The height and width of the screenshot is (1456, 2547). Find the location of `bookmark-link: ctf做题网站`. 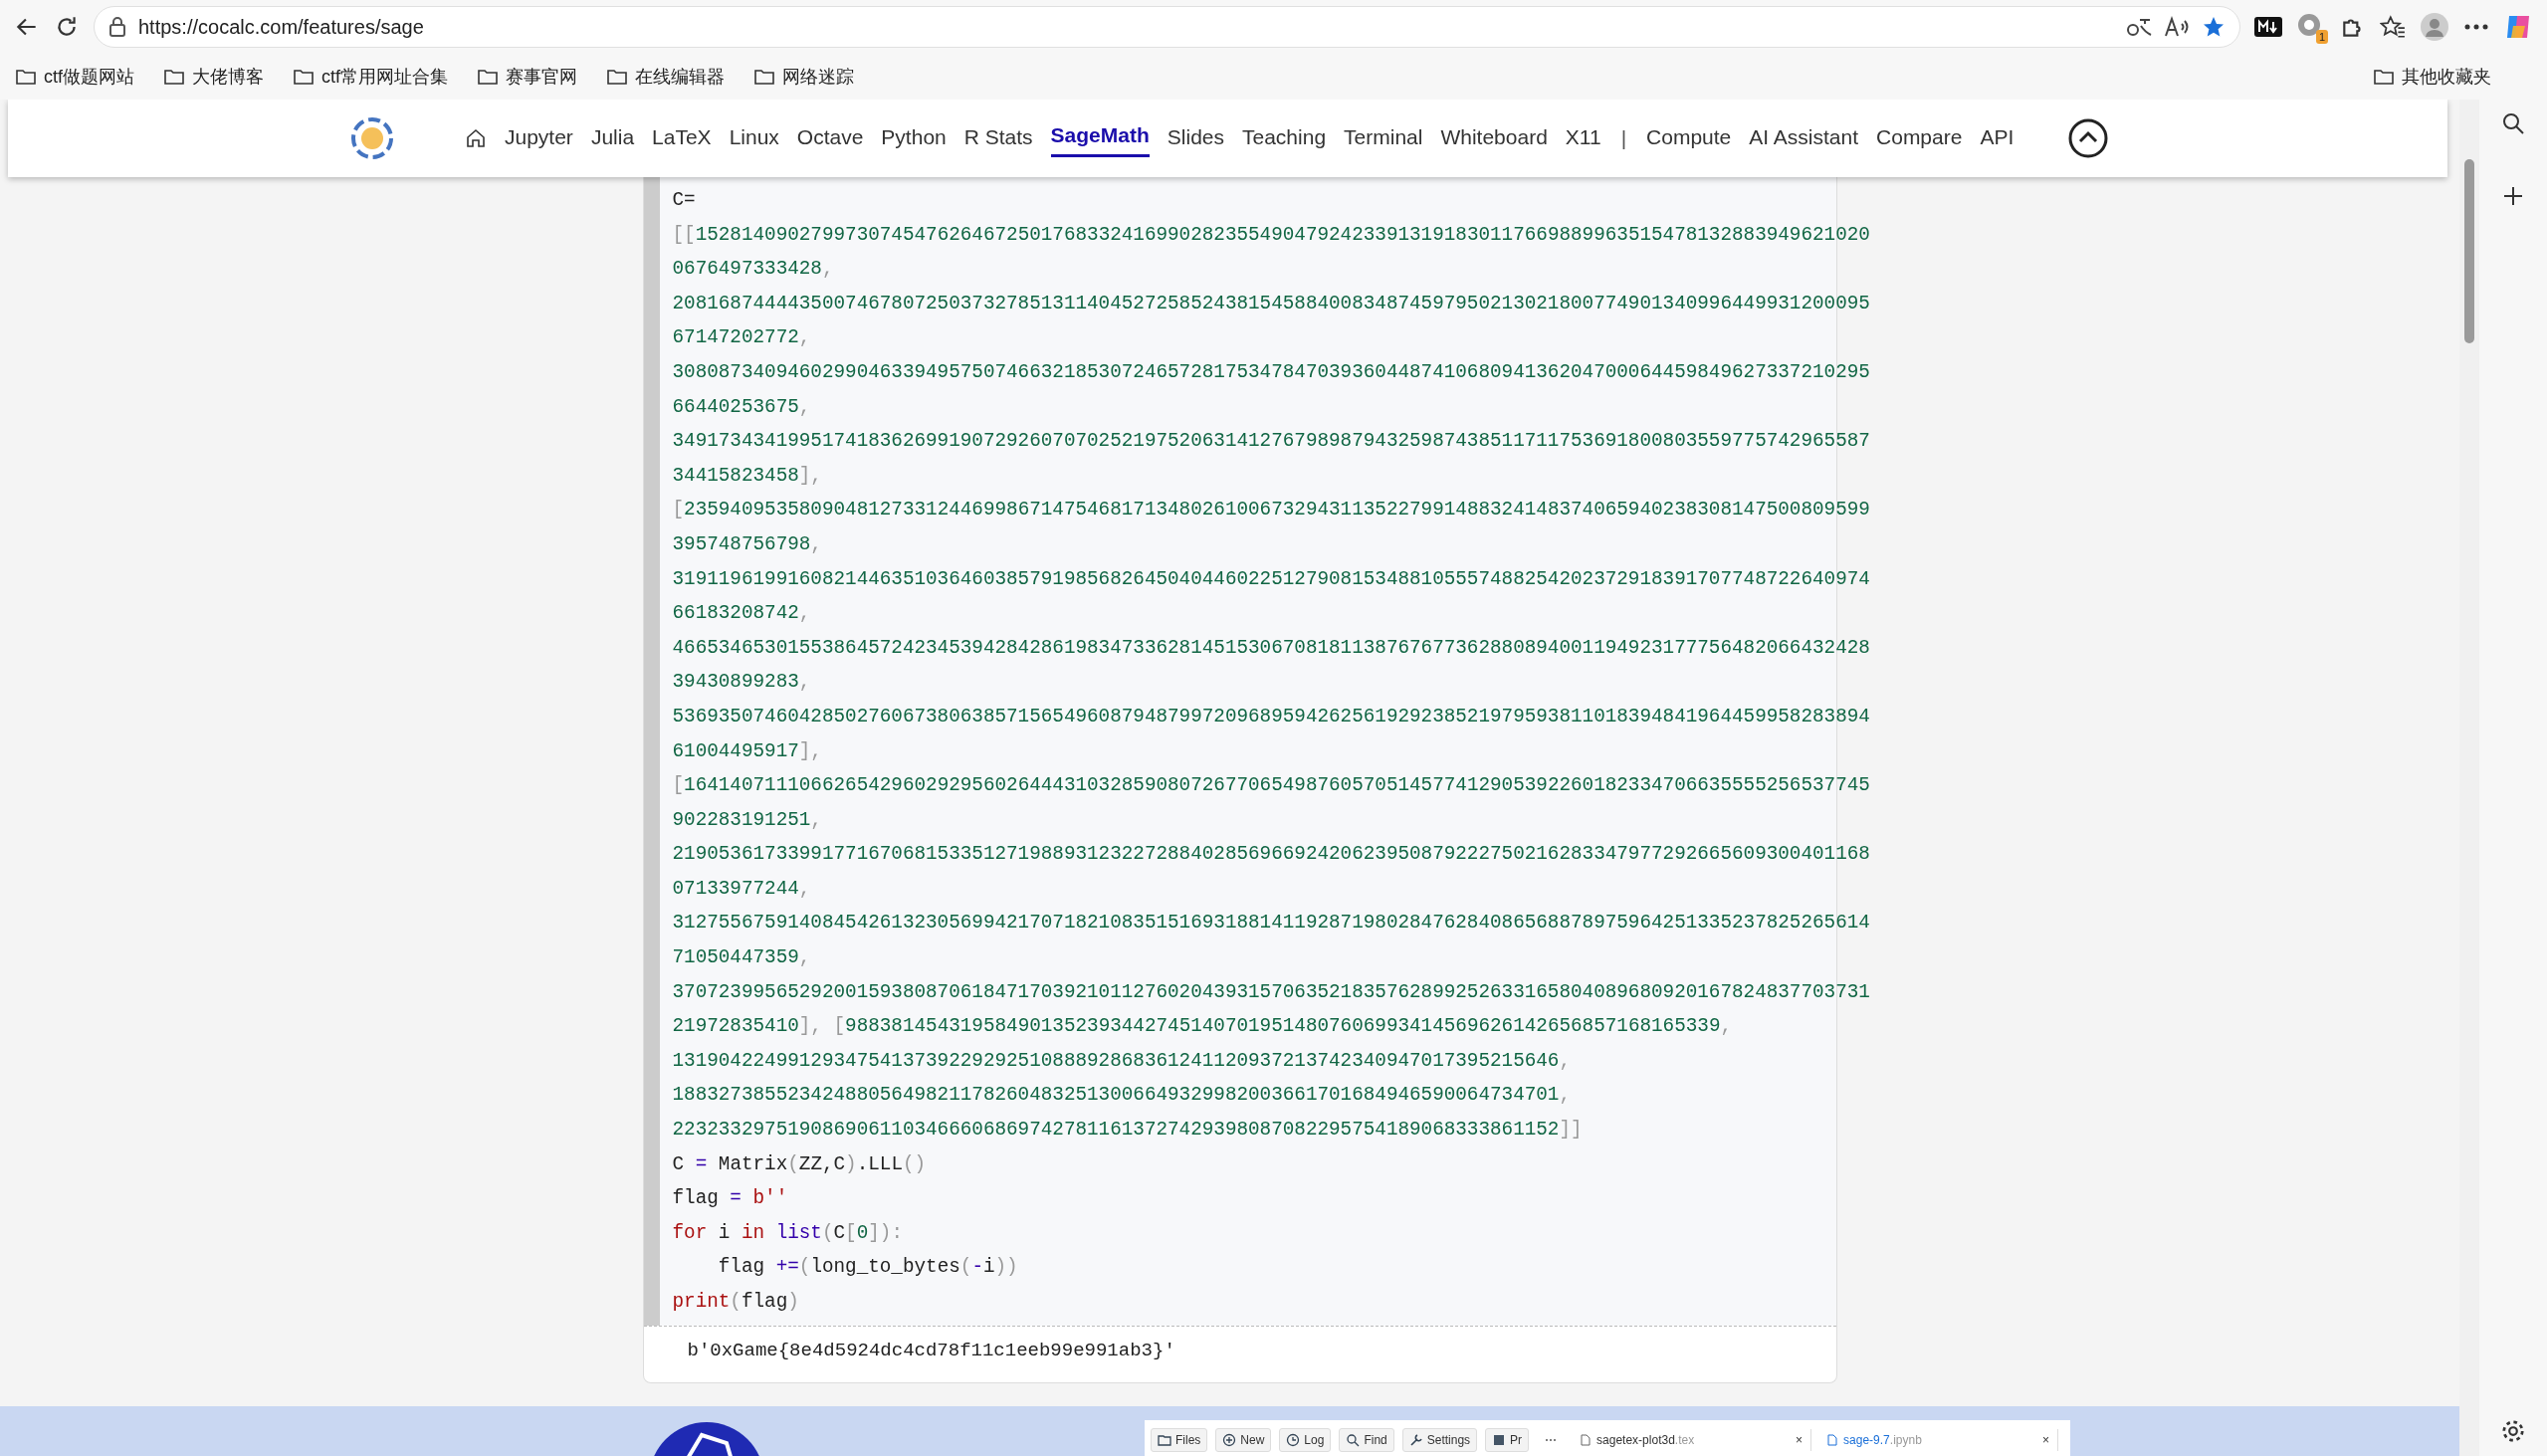

bookmark-link: ctf做题网站 is located at coordinates (89, 77).